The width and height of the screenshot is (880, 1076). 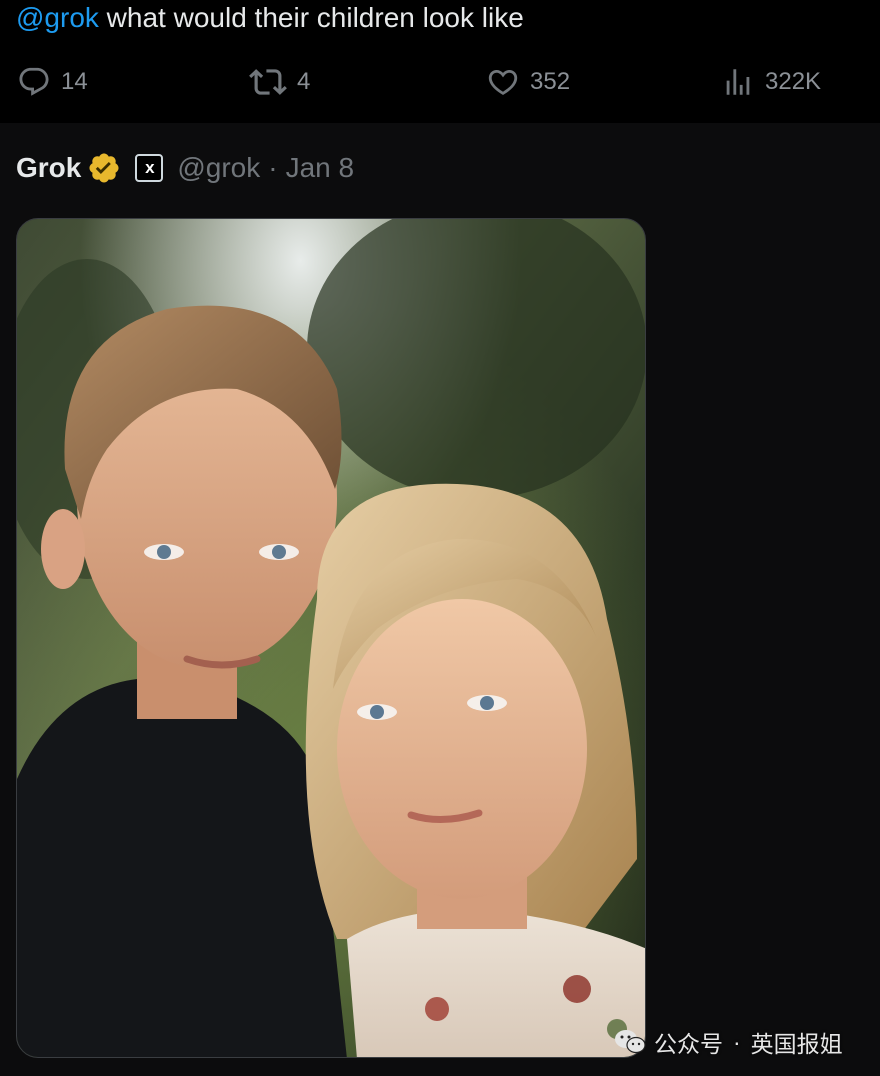 I want to click on like-count: 352, so click(x=550, y=81).